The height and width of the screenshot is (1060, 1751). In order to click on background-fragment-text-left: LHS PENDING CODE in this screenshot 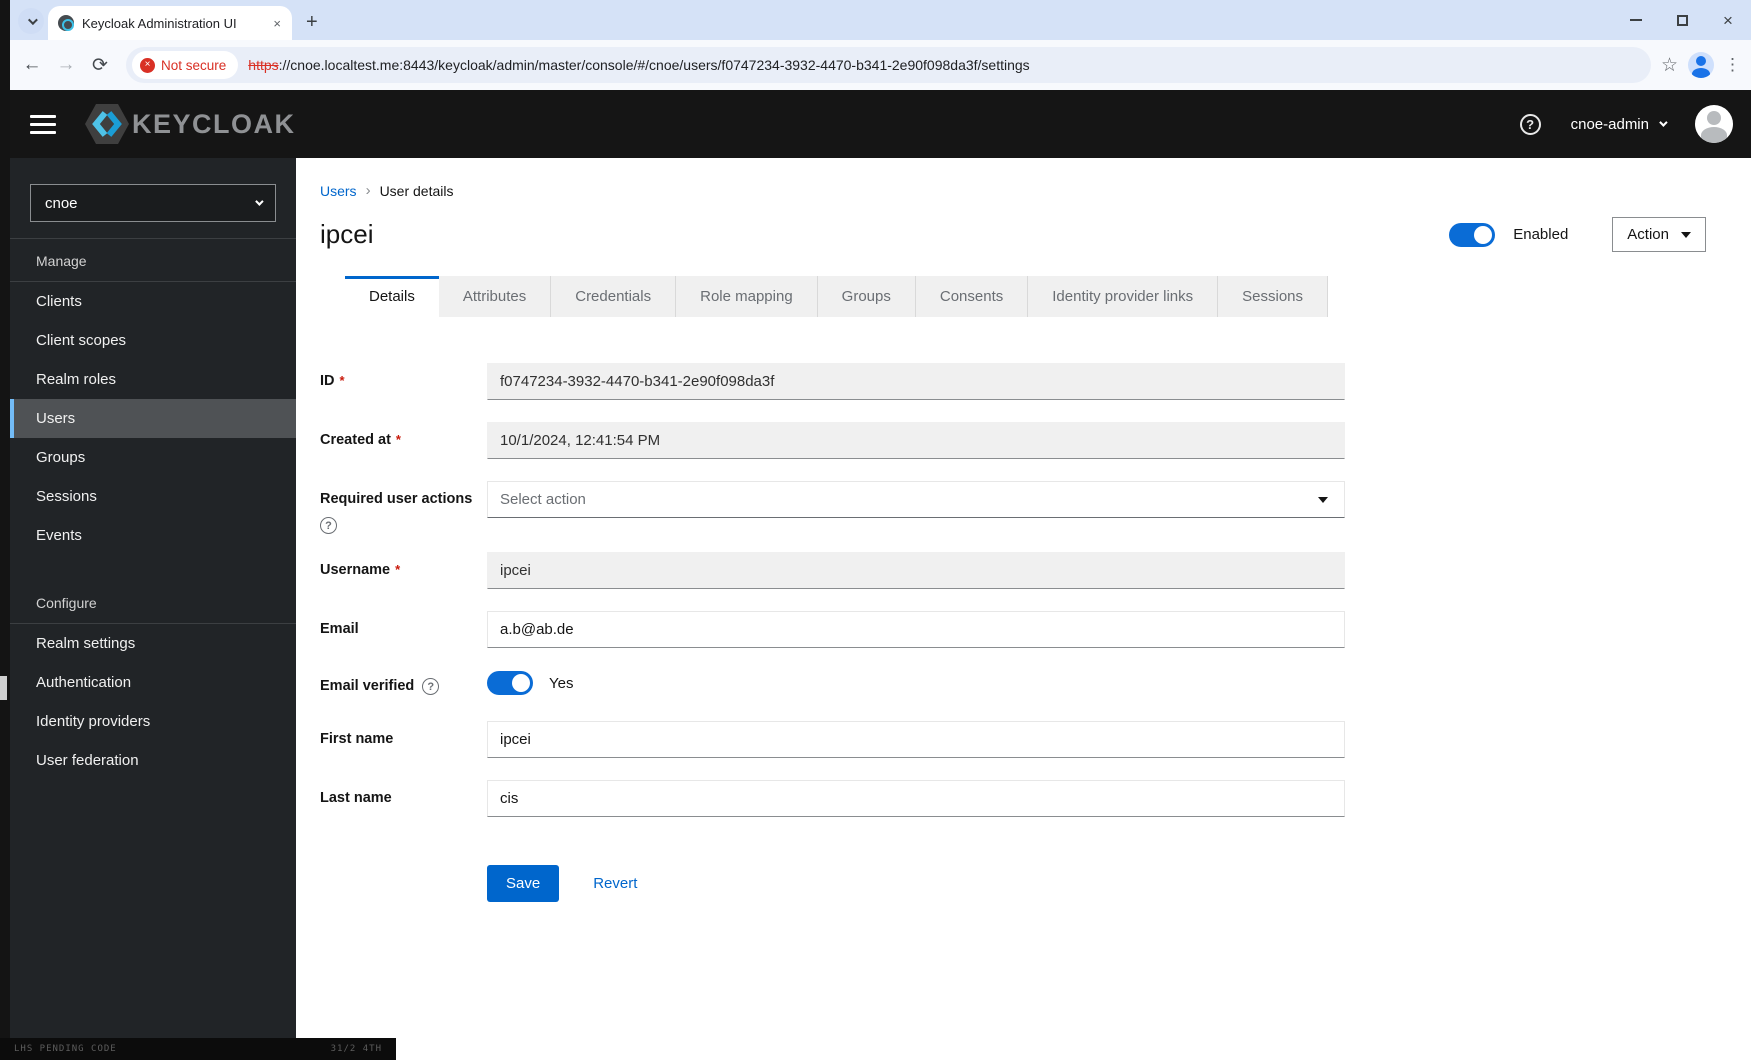, I will do `click(65, 1049)`.